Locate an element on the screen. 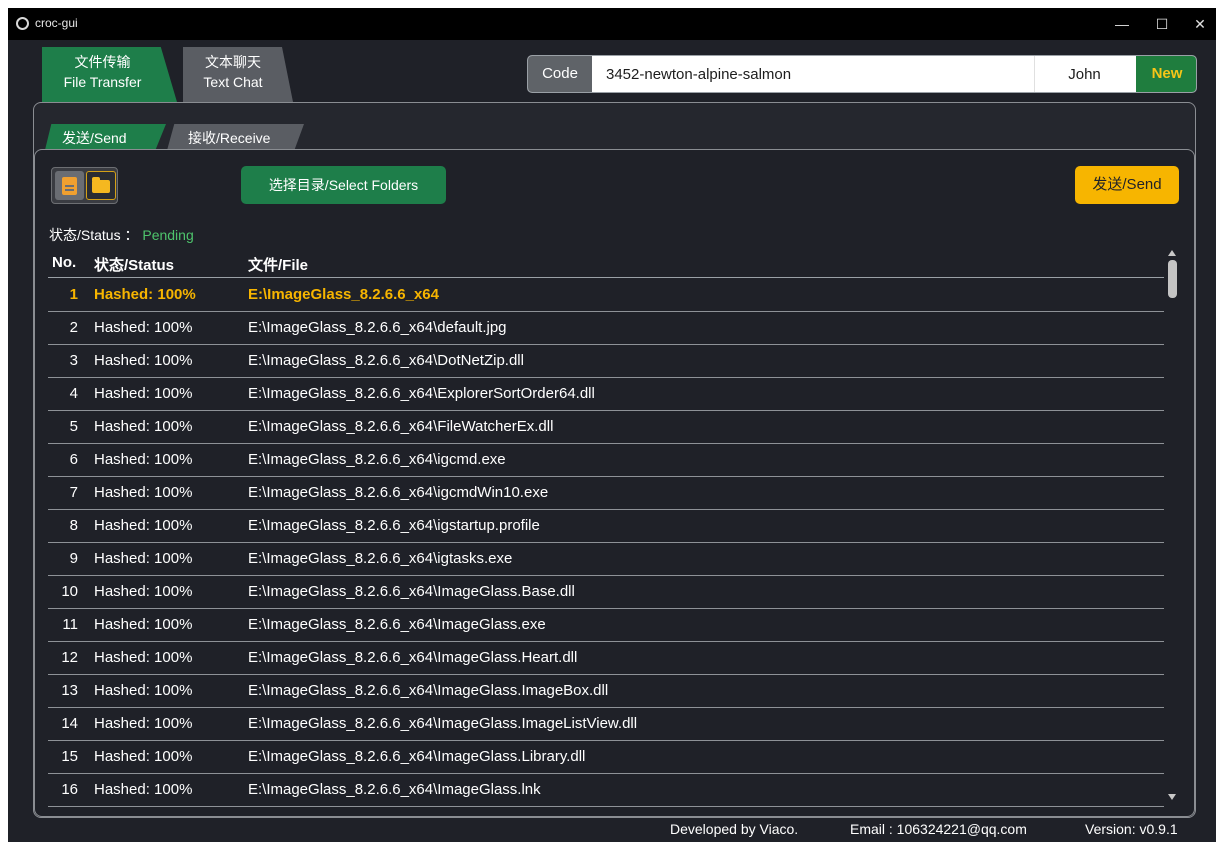 This screenshot has height=842, width=1216. row-number: 16 is located at coordinates (69, 789).